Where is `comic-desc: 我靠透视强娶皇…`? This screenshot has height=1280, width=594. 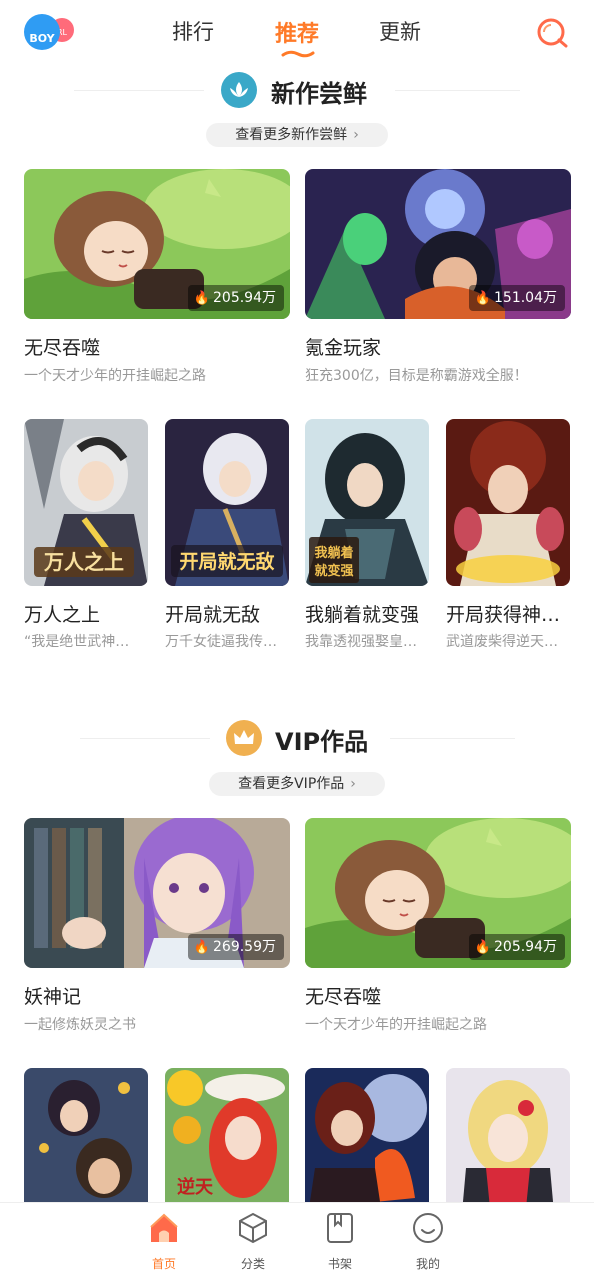 comic-desc: 我靠透视强娶皇… is located at coordinates (361, 642).